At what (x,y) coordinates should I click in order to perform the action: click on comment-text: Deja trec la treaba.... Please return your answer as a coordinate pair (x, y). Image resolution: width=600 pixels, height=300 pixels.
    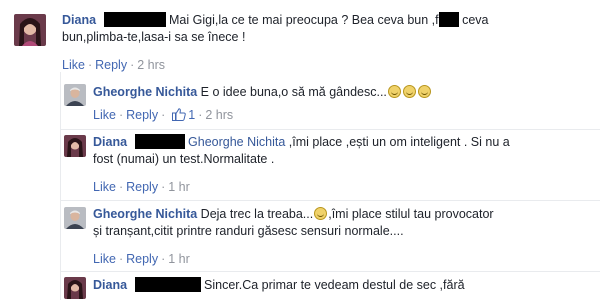
    Looking at the image, I should click on (257, 214).